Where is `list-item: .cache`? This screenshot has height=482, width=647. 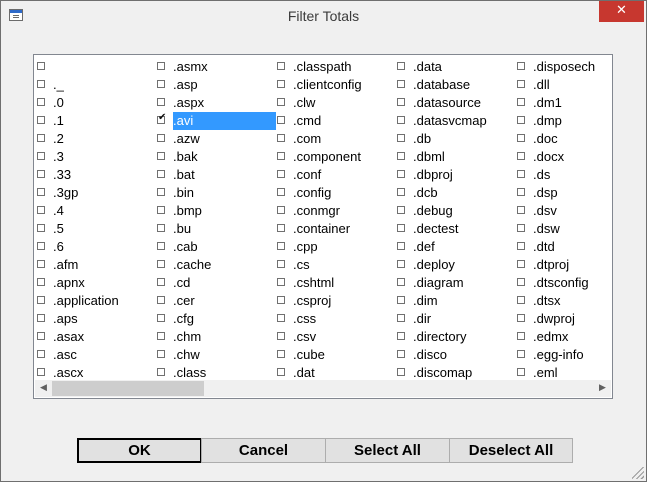
list-item: .cache is located at coordinates (214, 265).